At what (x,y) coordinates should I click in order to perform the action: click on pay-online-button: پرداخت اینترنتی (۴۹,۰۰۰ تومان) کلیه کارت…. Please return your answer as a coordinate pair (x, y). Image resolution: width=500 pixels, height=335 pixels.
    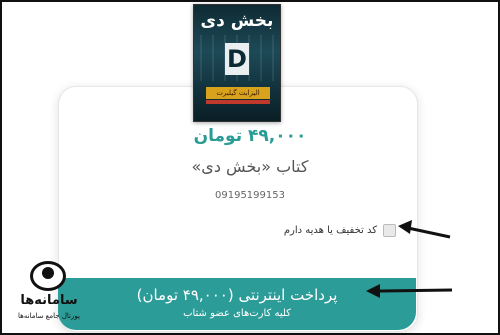
    Looking at the image, I should click on (237, 304).